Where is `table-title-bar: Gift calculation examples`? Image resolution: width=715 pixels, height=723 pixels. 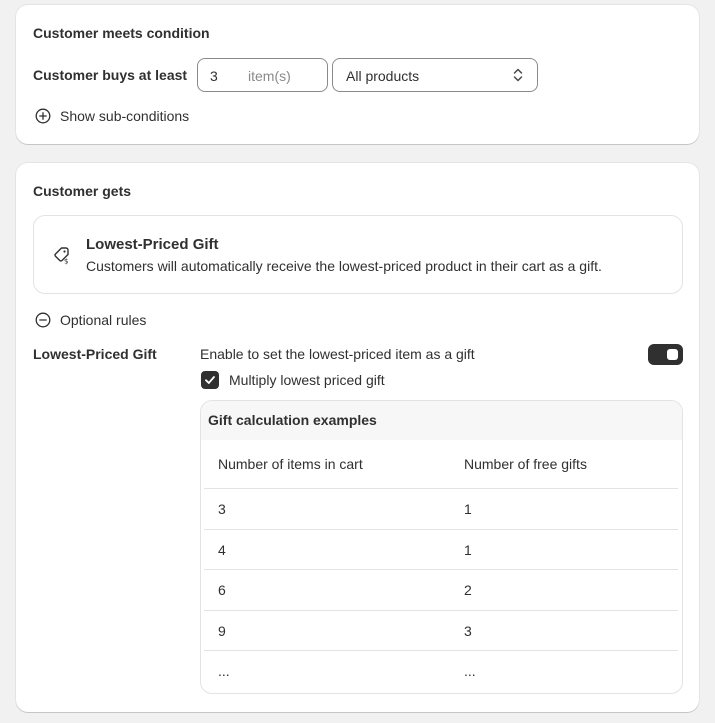
table-title-bar: Gift calculation examples is located at coordinates (441, 420).